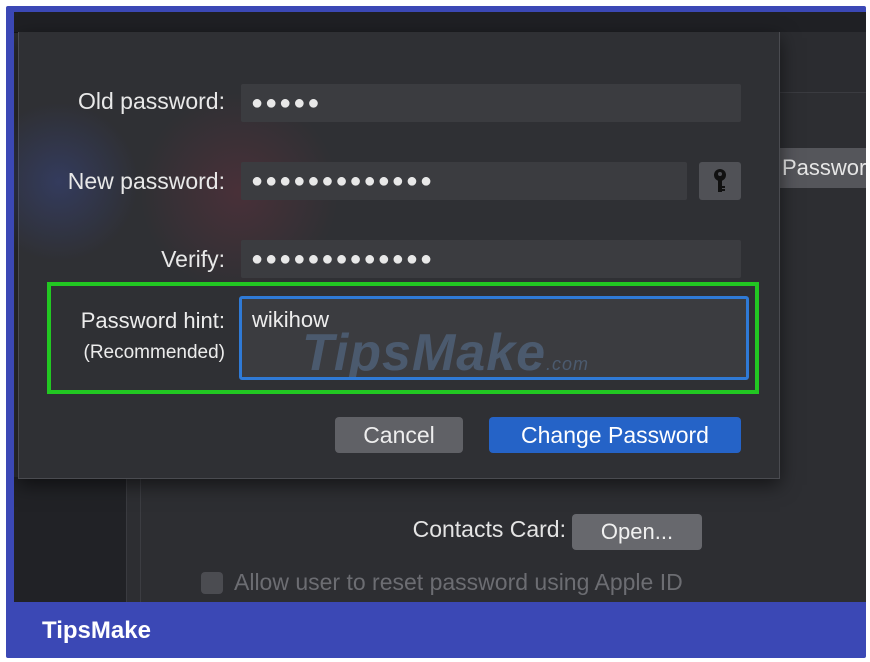 The height and width of the screenshot is (662, 870). What do you see at coordinates (464, 181) in the screenshot?
I see `new-password-field: ●●●●●●●●●●●●●` at bounding box center [464, 181].